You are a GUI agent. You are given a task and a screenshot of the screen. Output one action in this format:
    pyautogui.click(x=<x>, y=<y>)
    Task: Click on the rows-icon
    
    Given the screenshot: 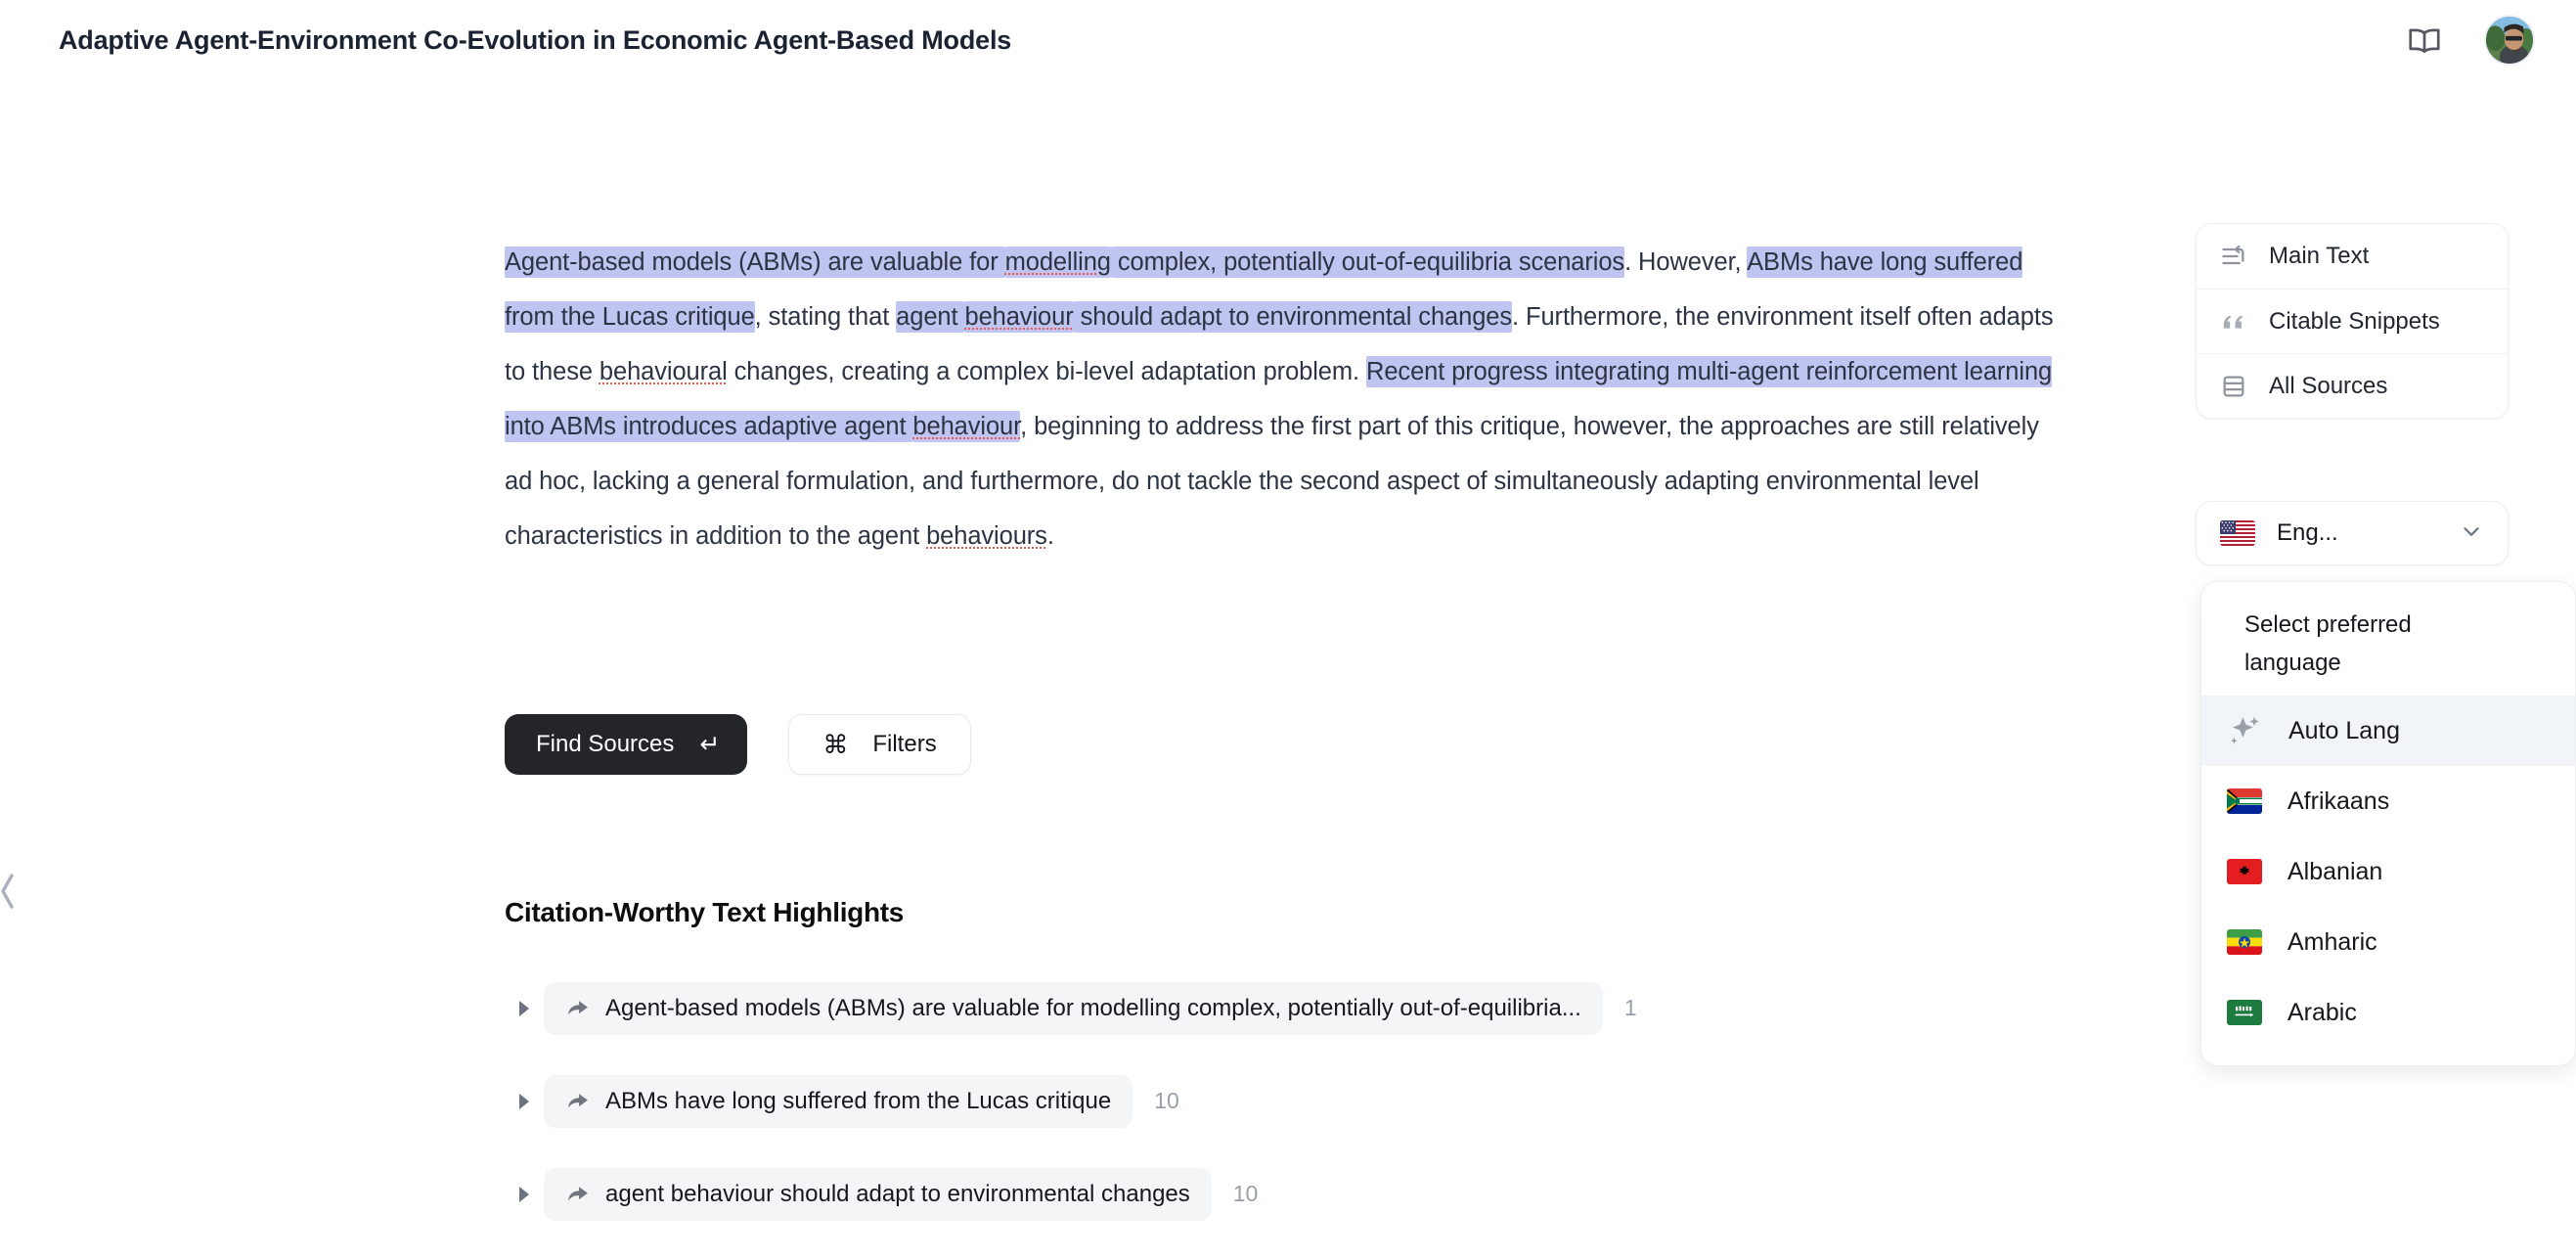 What is the action you would take?
    pyautogui.click(x=2233, y=386)
    